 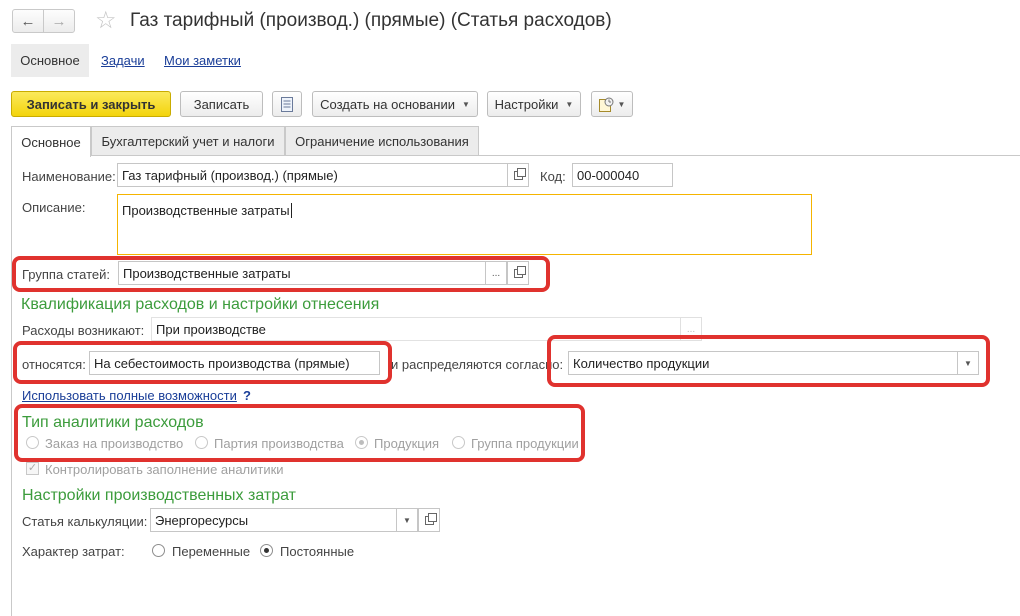 I want to click on open-calc-button, so click(x=429, y=520).